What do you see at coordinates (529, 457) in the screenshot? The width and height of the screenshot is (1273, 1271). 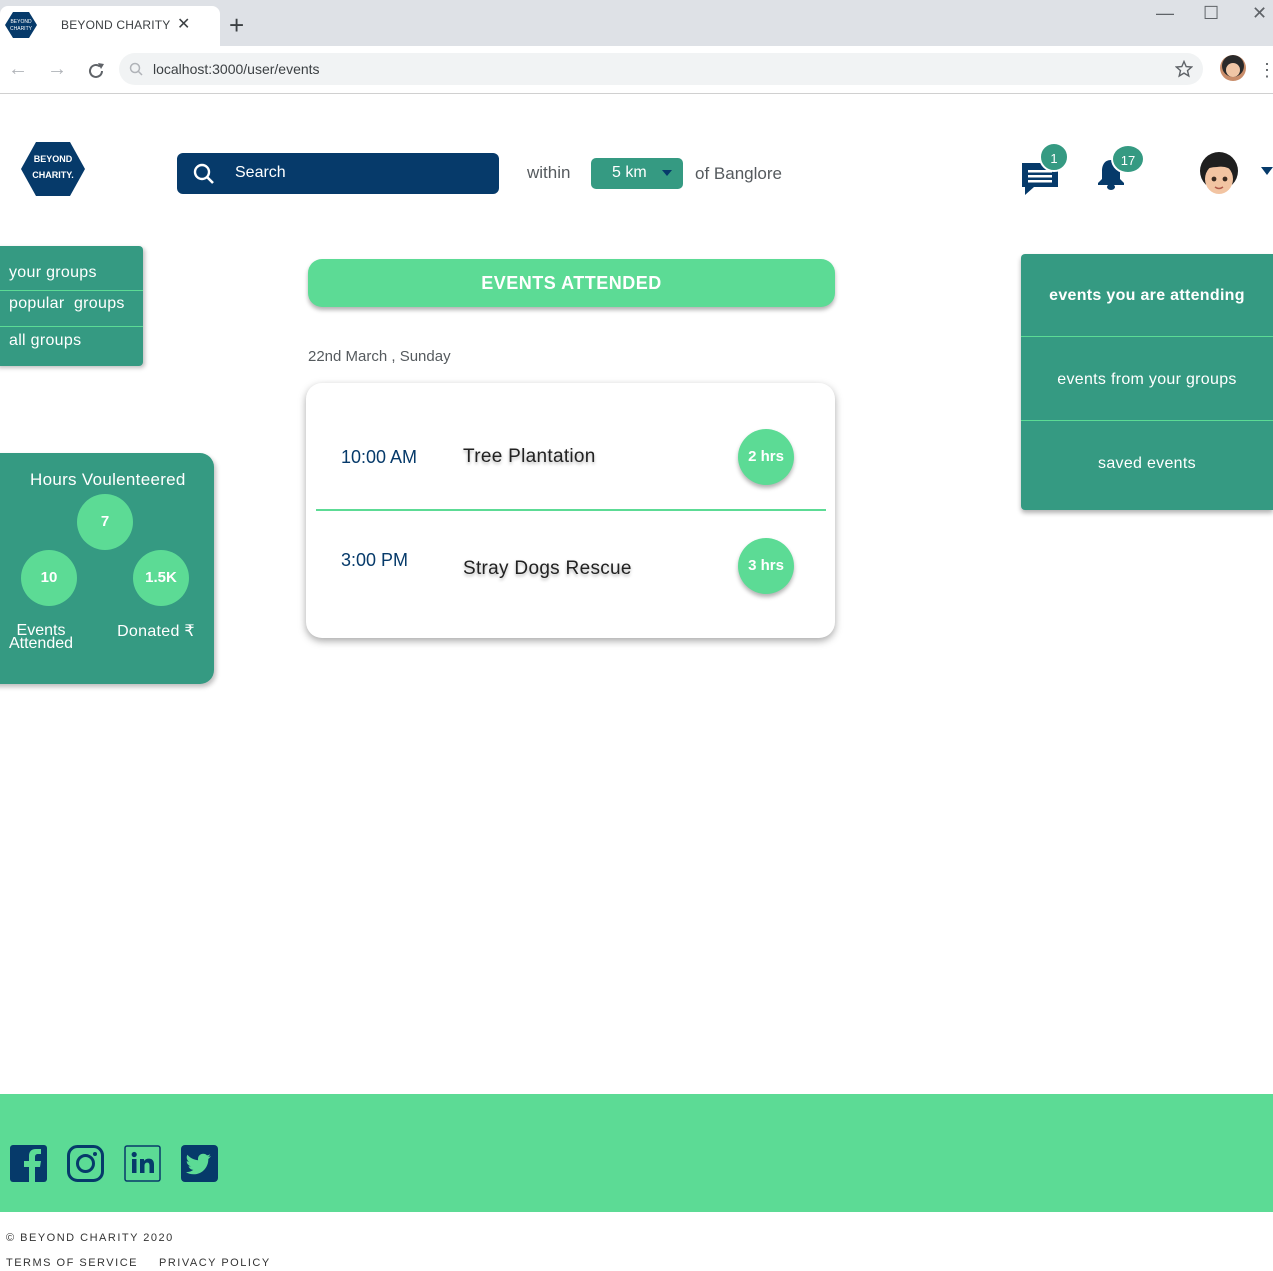 I see `event-name: Tree Plantation` at bounding box center [529, 457].